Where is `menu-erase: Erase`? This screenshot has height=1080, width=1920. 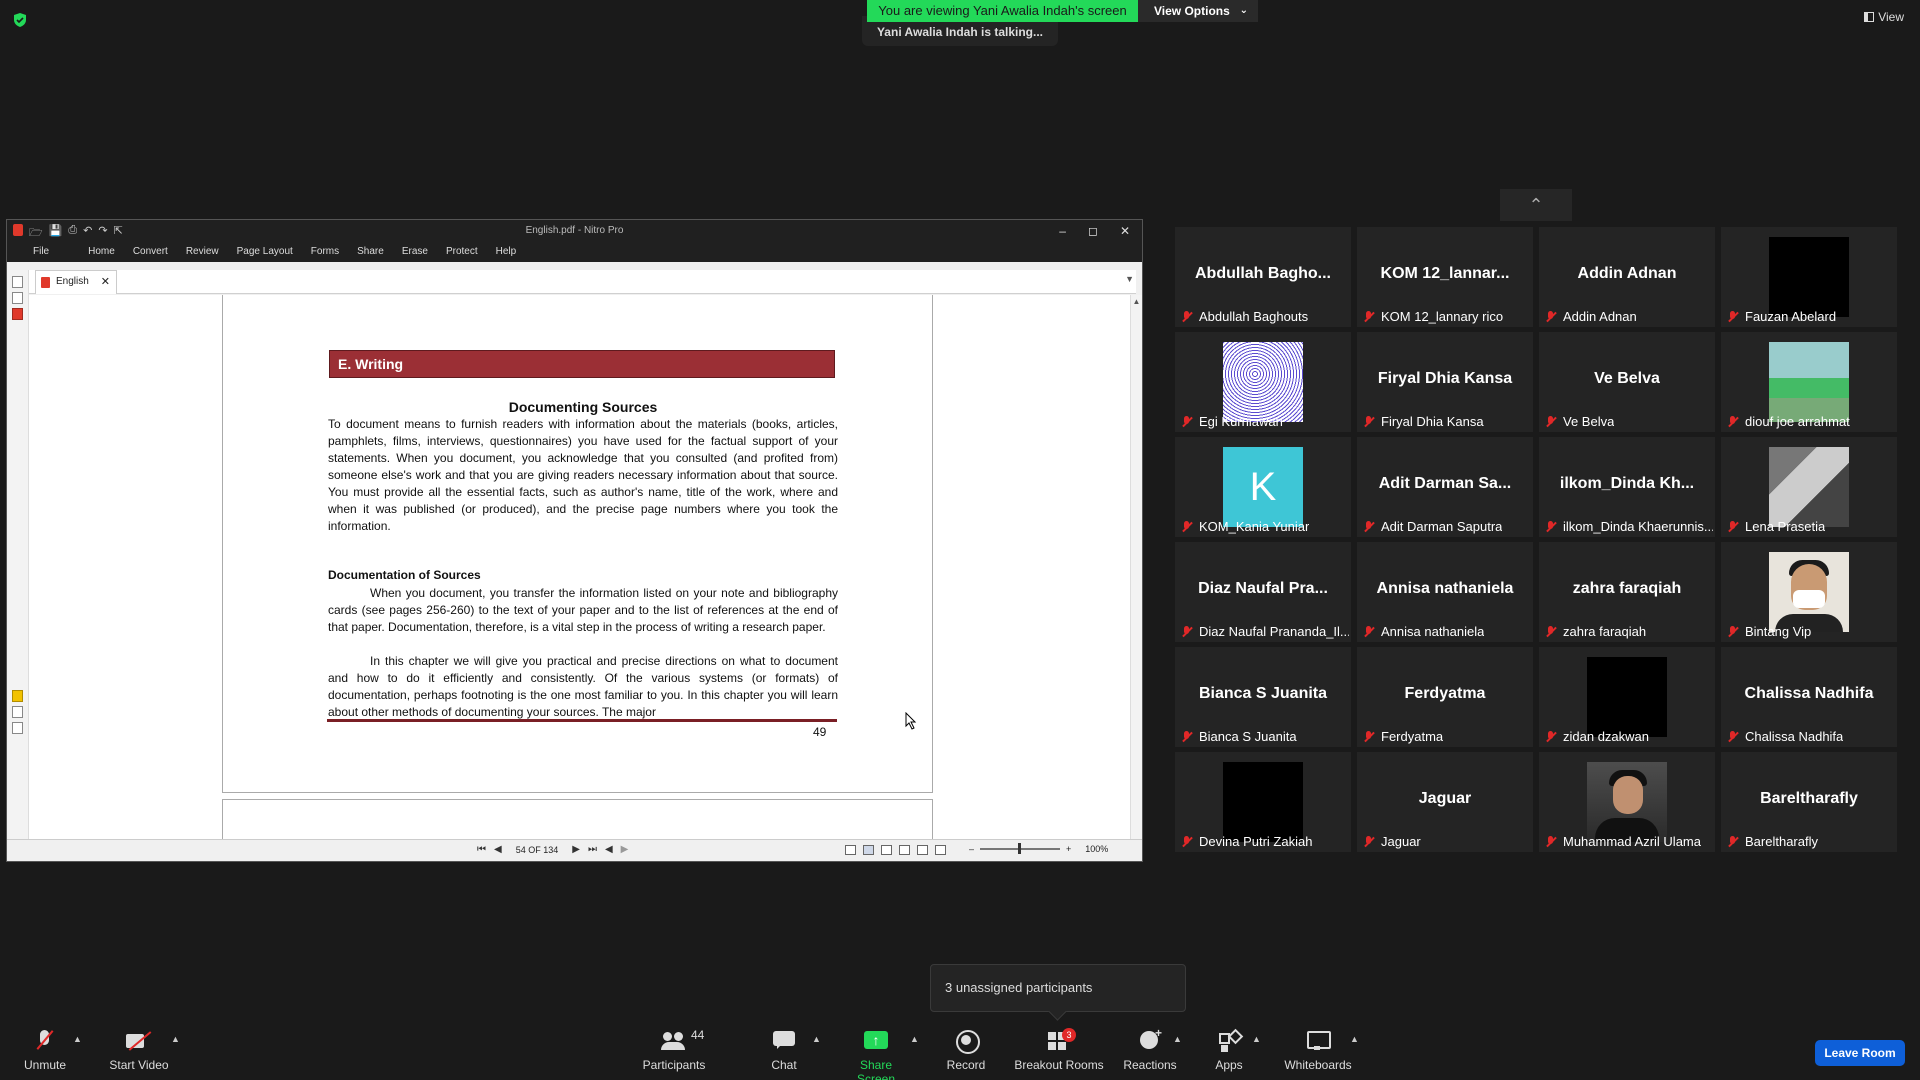
menu-erase: Erase is located at coordinates (415, 252).